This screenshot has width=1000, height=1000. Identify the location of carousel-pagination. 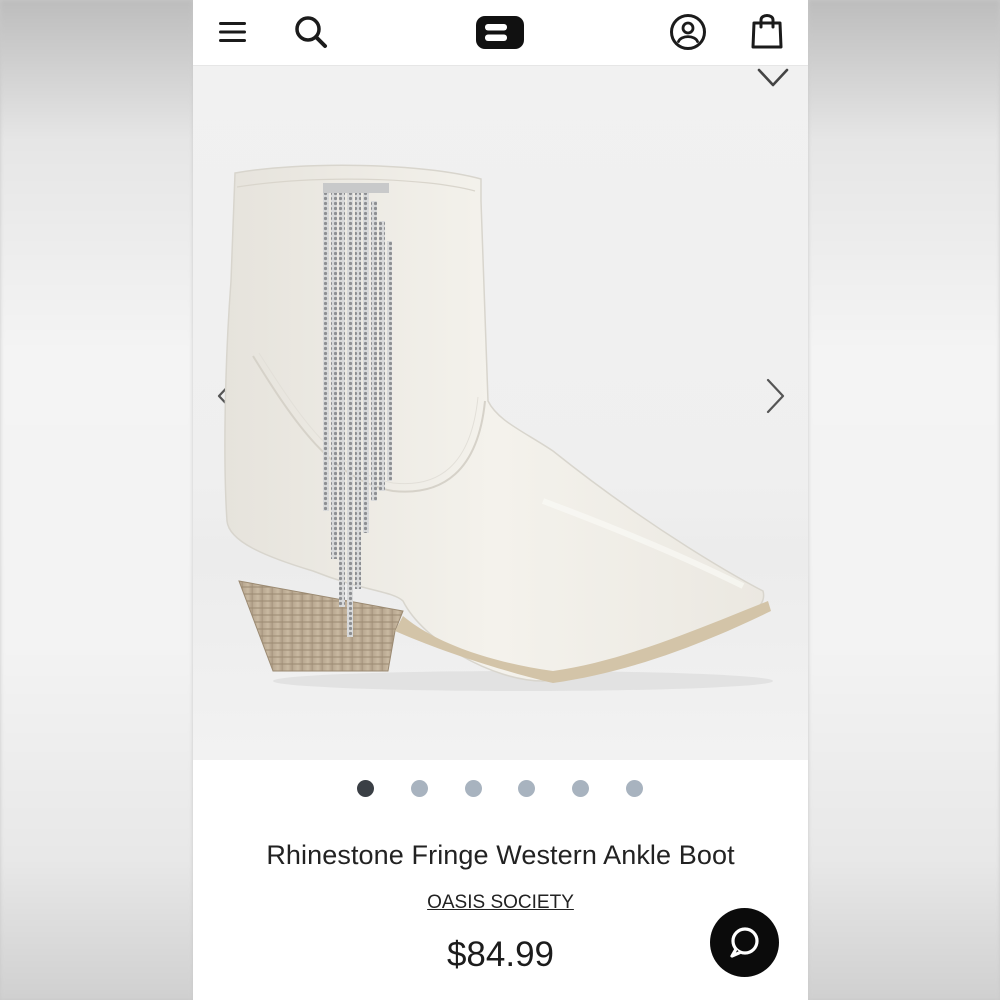
(500, 789).